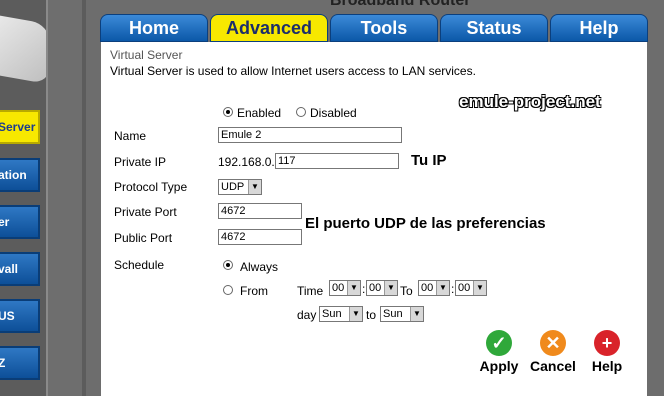 This screenshot has height=396, width=664. I want to click on left-sidebar, so click(43, 198).